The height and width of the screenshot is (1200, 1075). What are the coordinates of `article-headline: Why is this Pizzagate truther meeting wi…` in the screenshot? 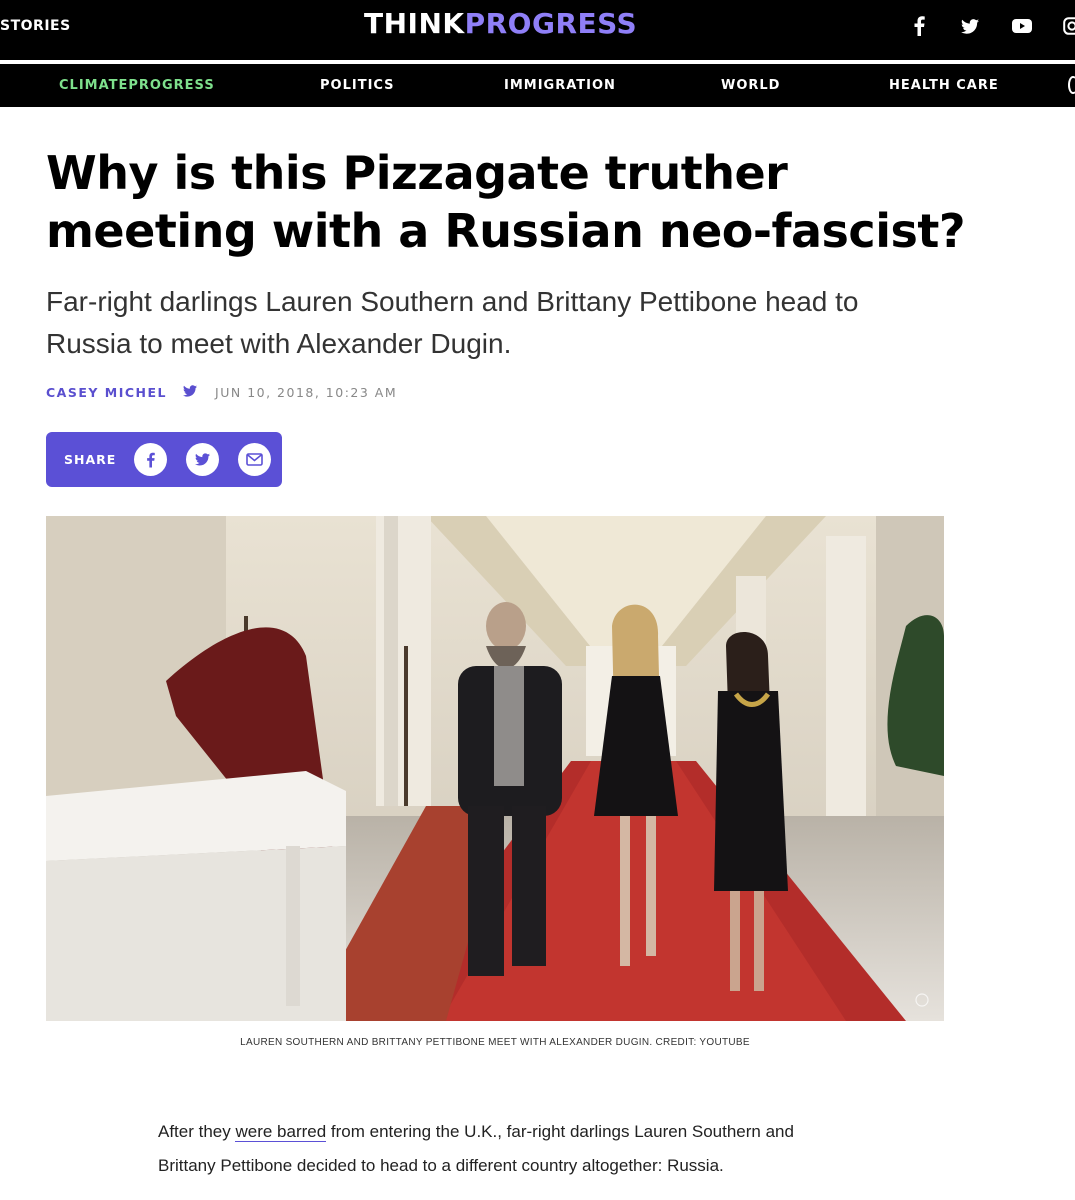 It's located at (506, 202).